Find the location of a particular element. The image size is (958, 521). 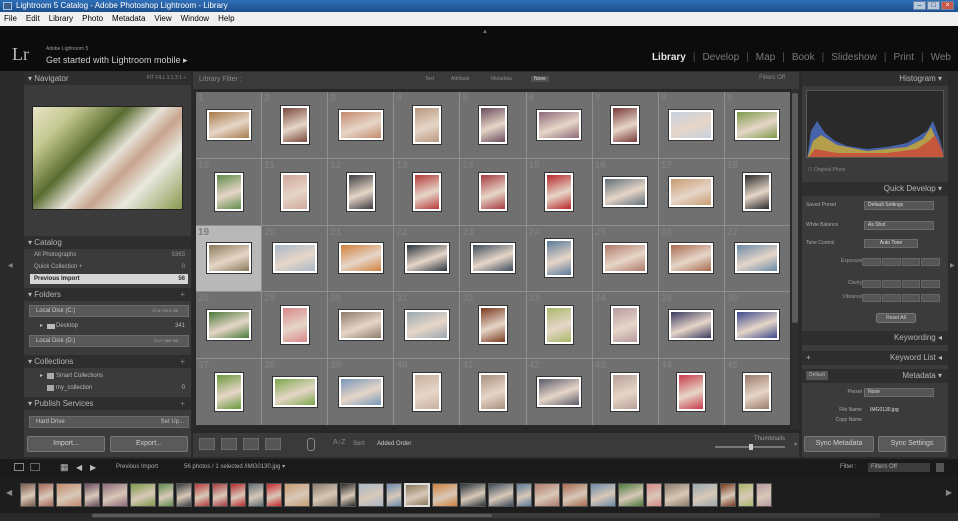

grid-cell: 33 is located at coordinates (559, 325).